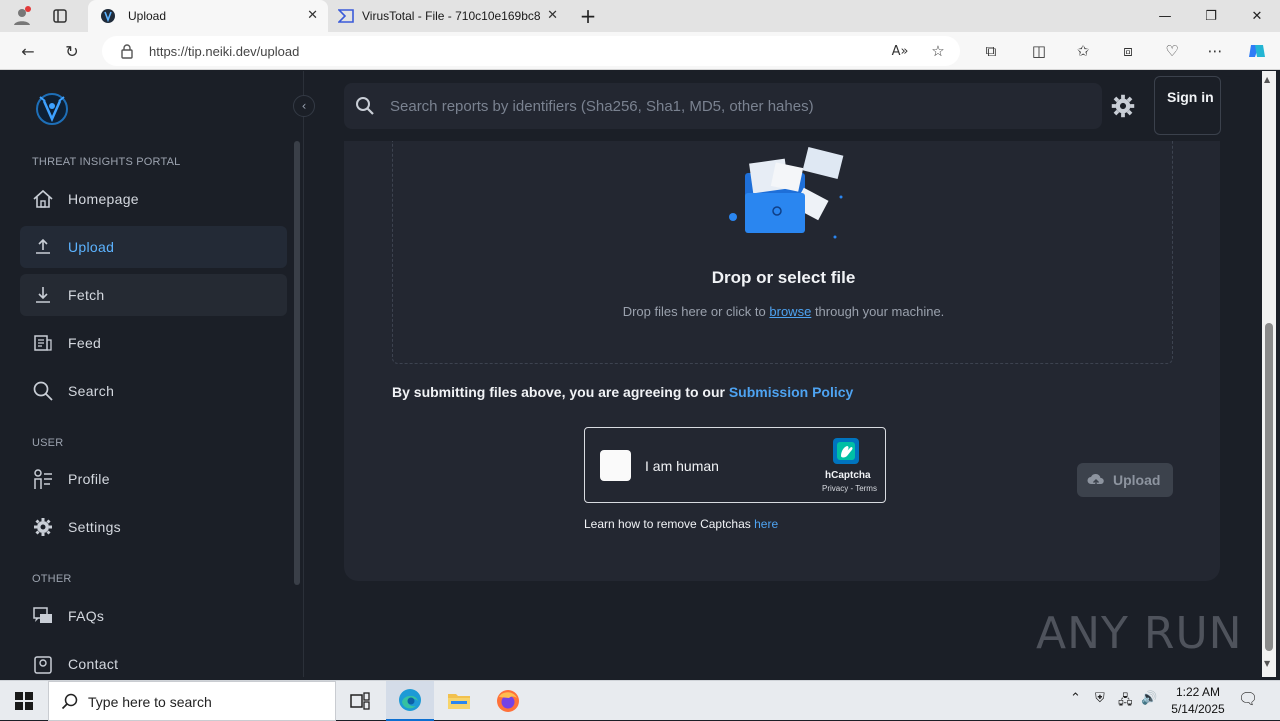  Describe the element at coordinates (588, 16) in the screenshot. I see `new-tab-button: +` at that location.